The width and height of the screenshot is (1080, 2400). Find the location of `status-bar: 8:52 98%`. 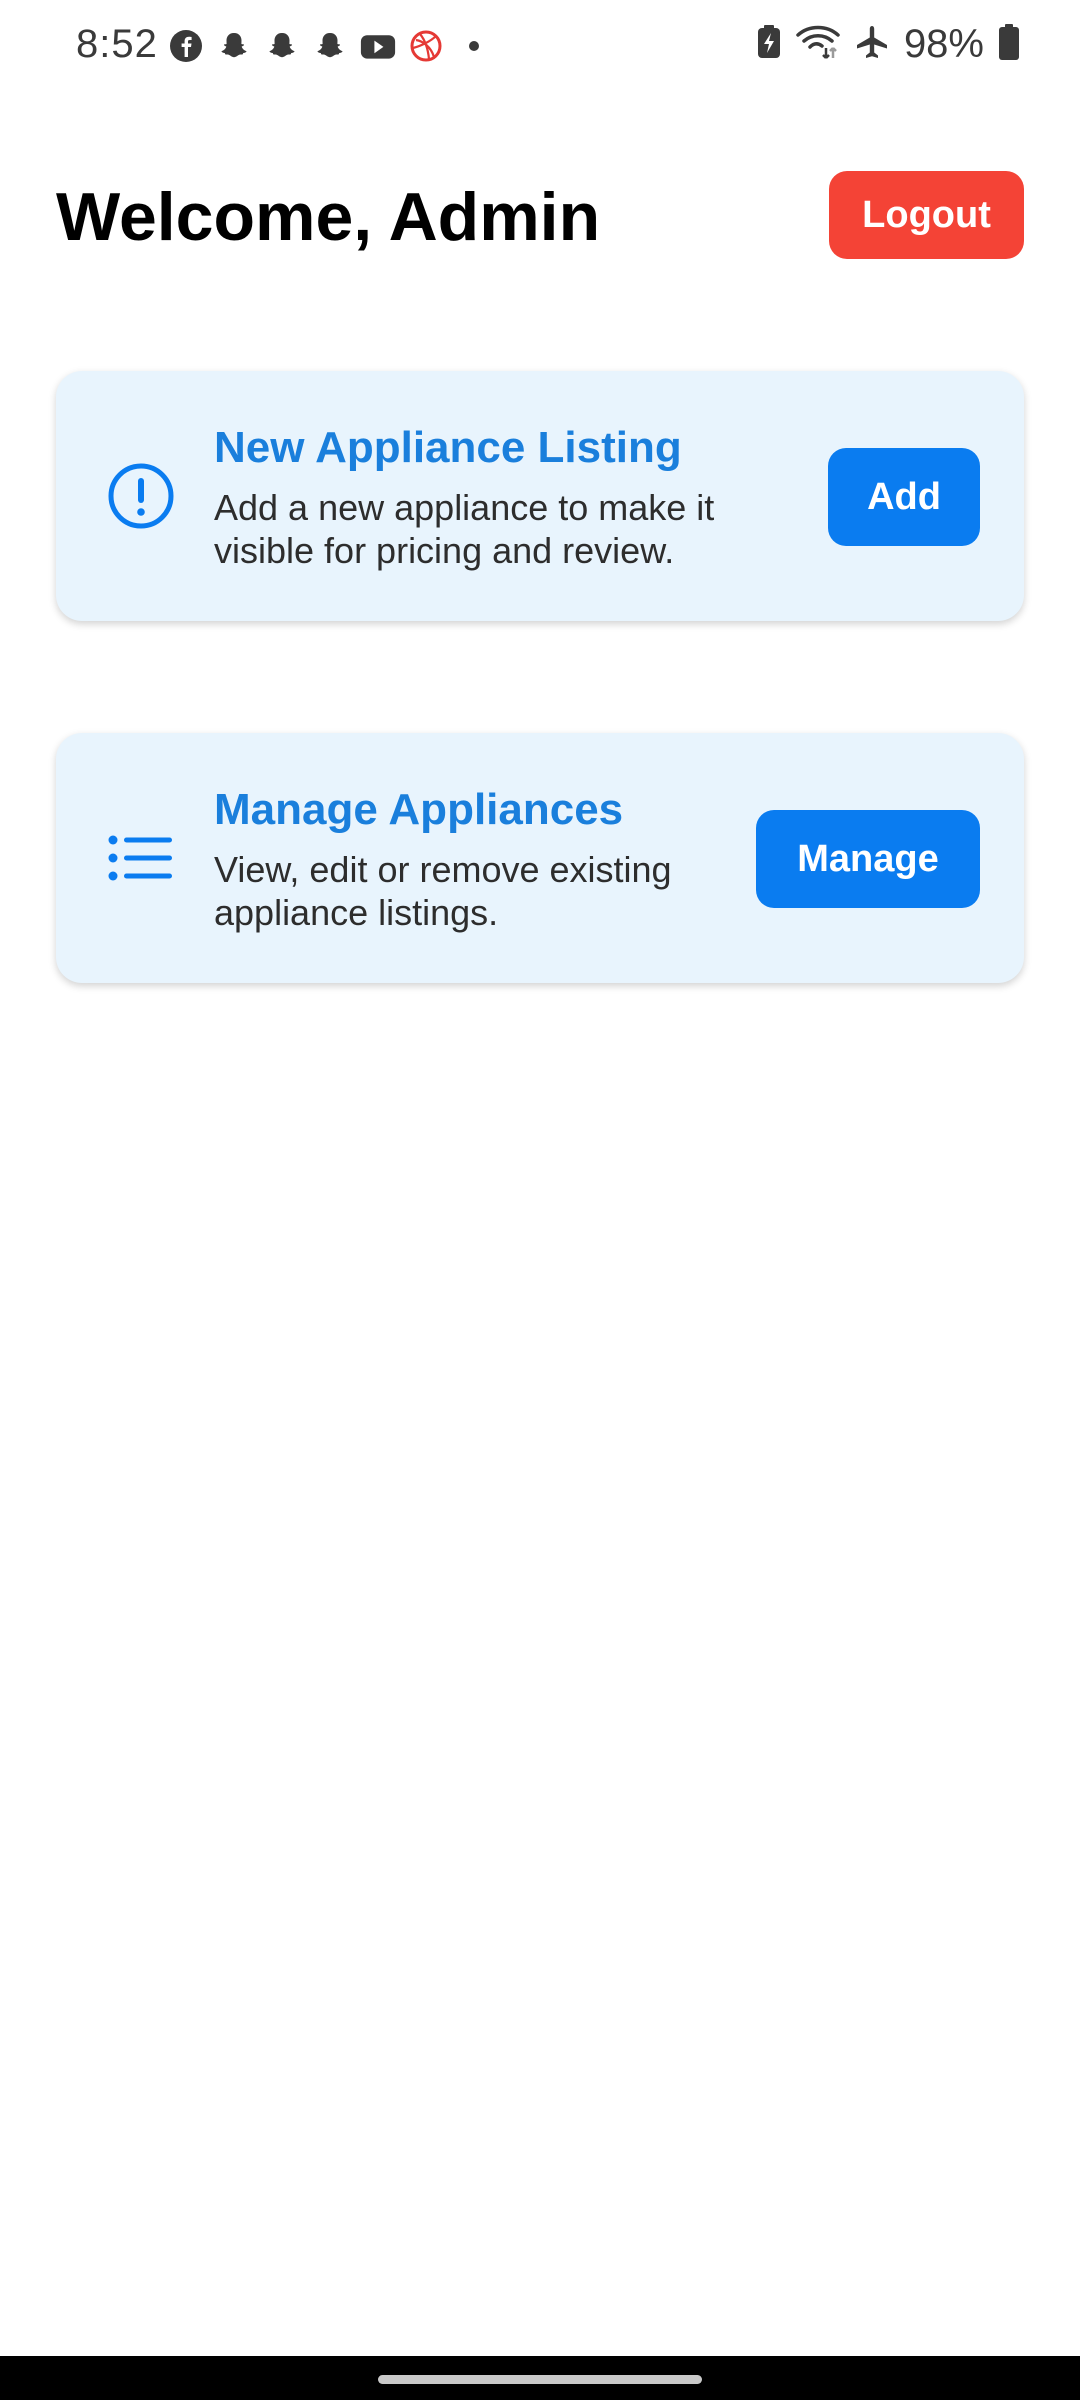

status-bar: 8:52 98% is located at coordinates (540, 46).